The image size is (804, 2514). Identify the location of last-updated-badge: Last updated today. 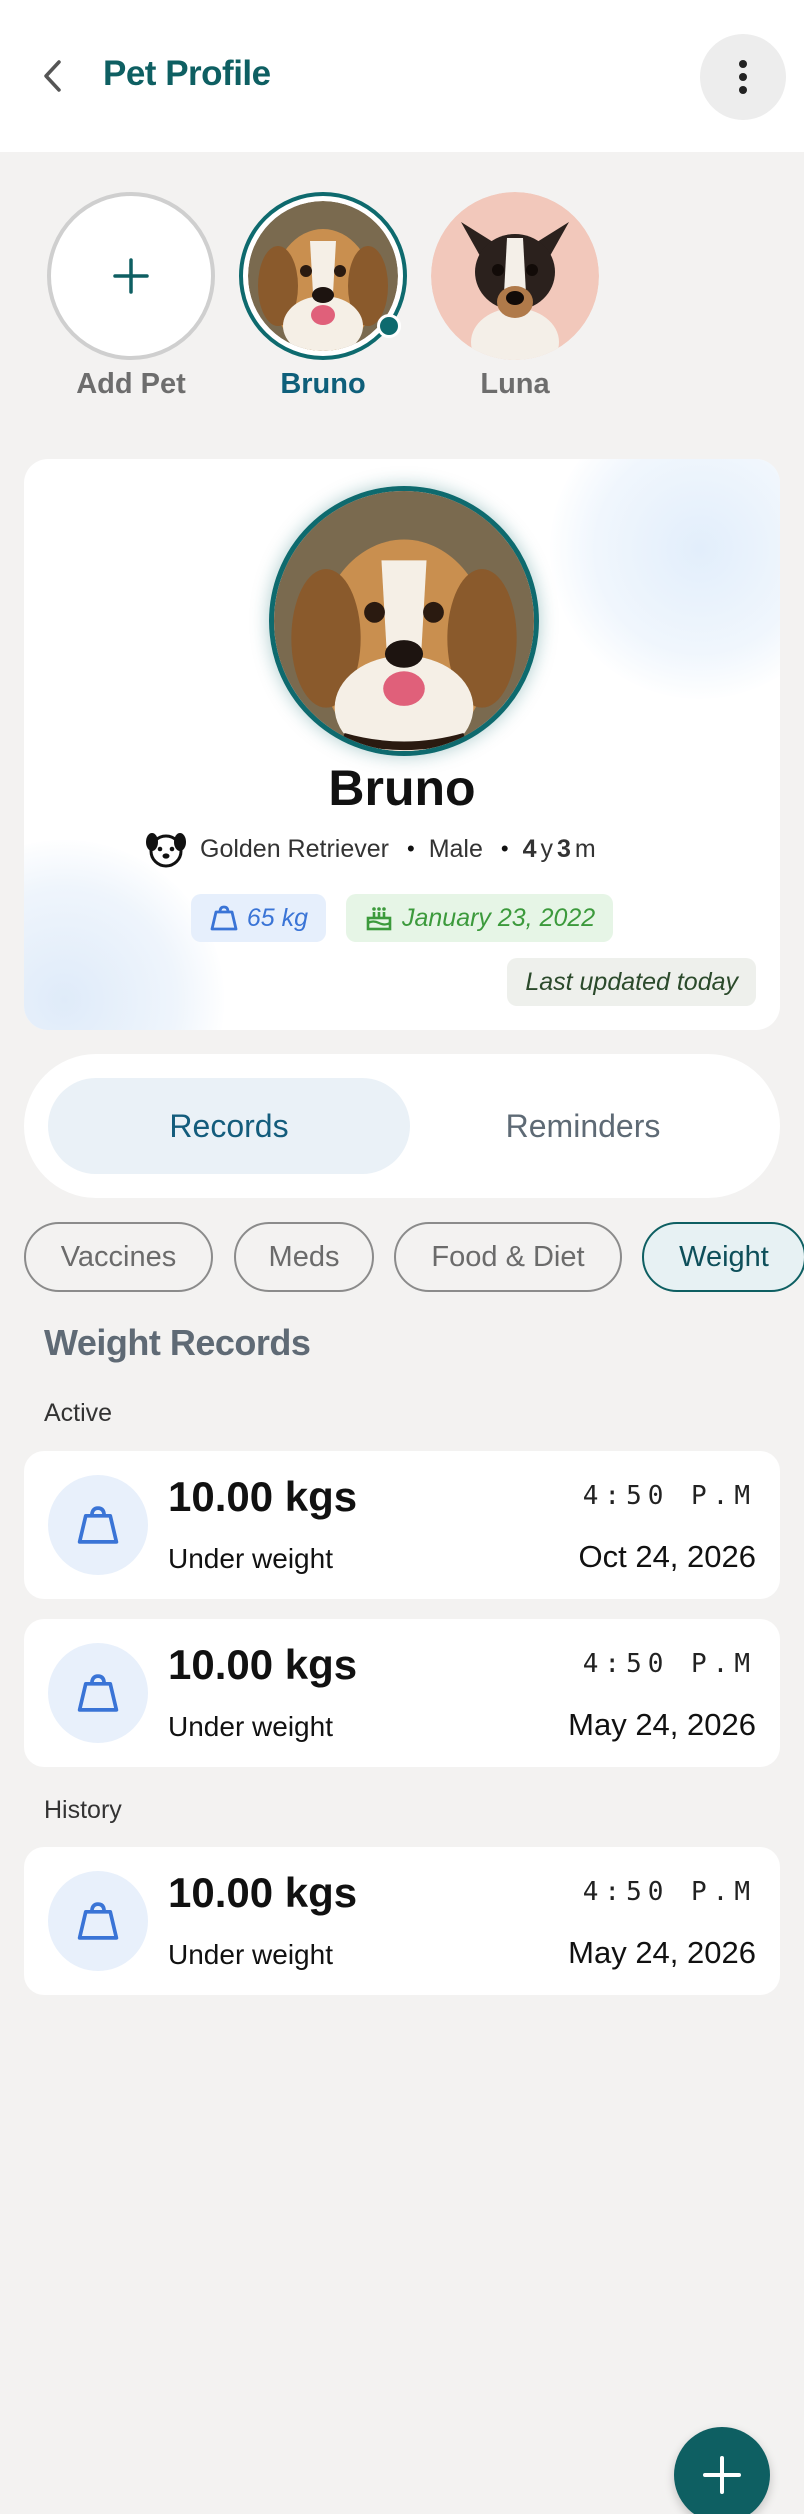
(631, 982).